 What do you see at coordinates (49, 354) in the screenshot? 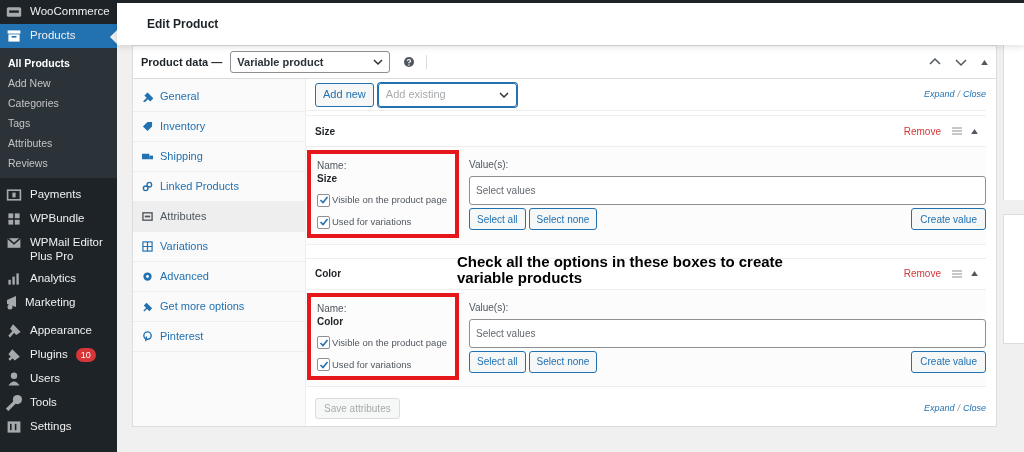
I see `sidebar-label: Plugins` at bounding box center [49, 354].